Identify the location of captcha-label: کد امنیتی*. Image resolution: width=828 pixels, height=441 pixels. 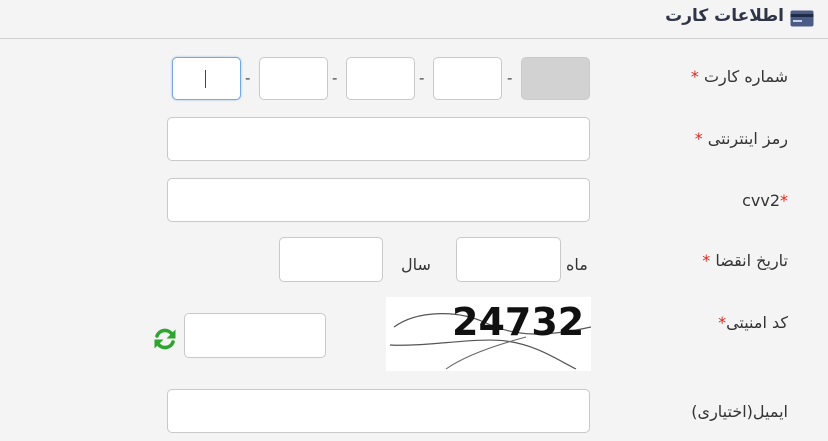
(753, 322).